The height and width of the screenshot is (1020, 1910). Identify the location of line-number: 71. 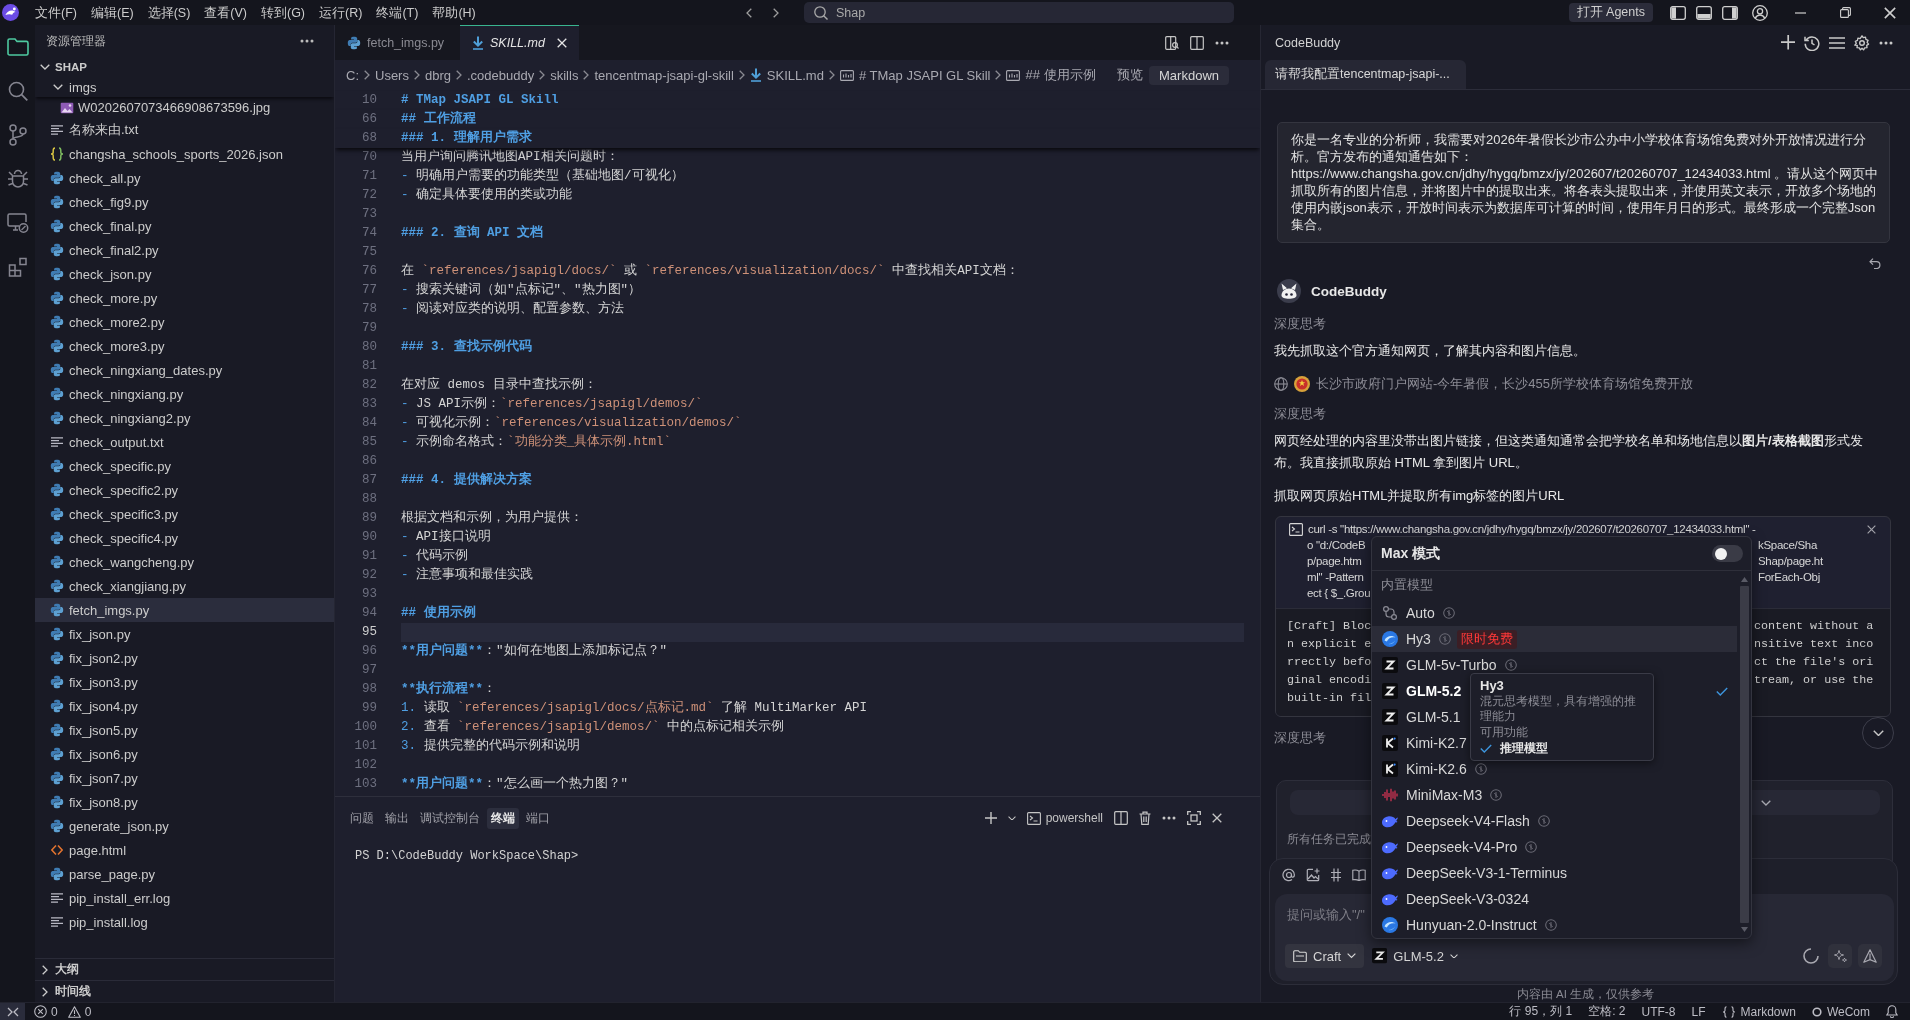
(369, 176).